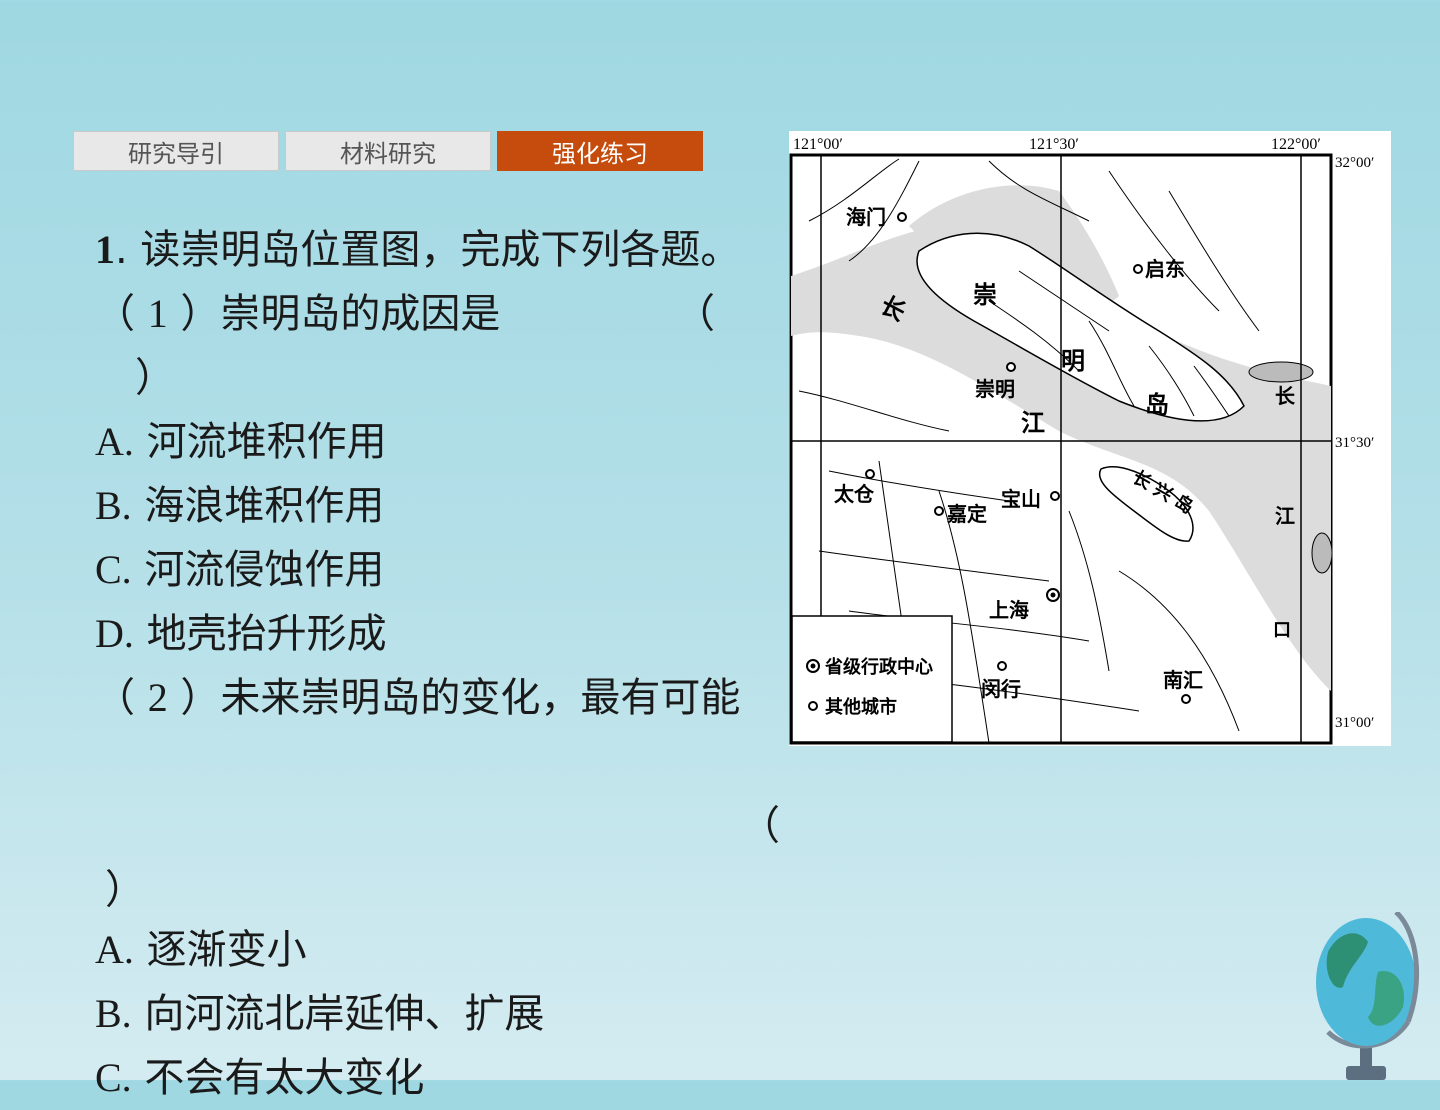 The width and height of the screenshot is (1440, 1110). What do you see at coordinates (1296, 144) in the screenshot?
I see `lon-label: 122°00′` at bounding box center [1296, 144].